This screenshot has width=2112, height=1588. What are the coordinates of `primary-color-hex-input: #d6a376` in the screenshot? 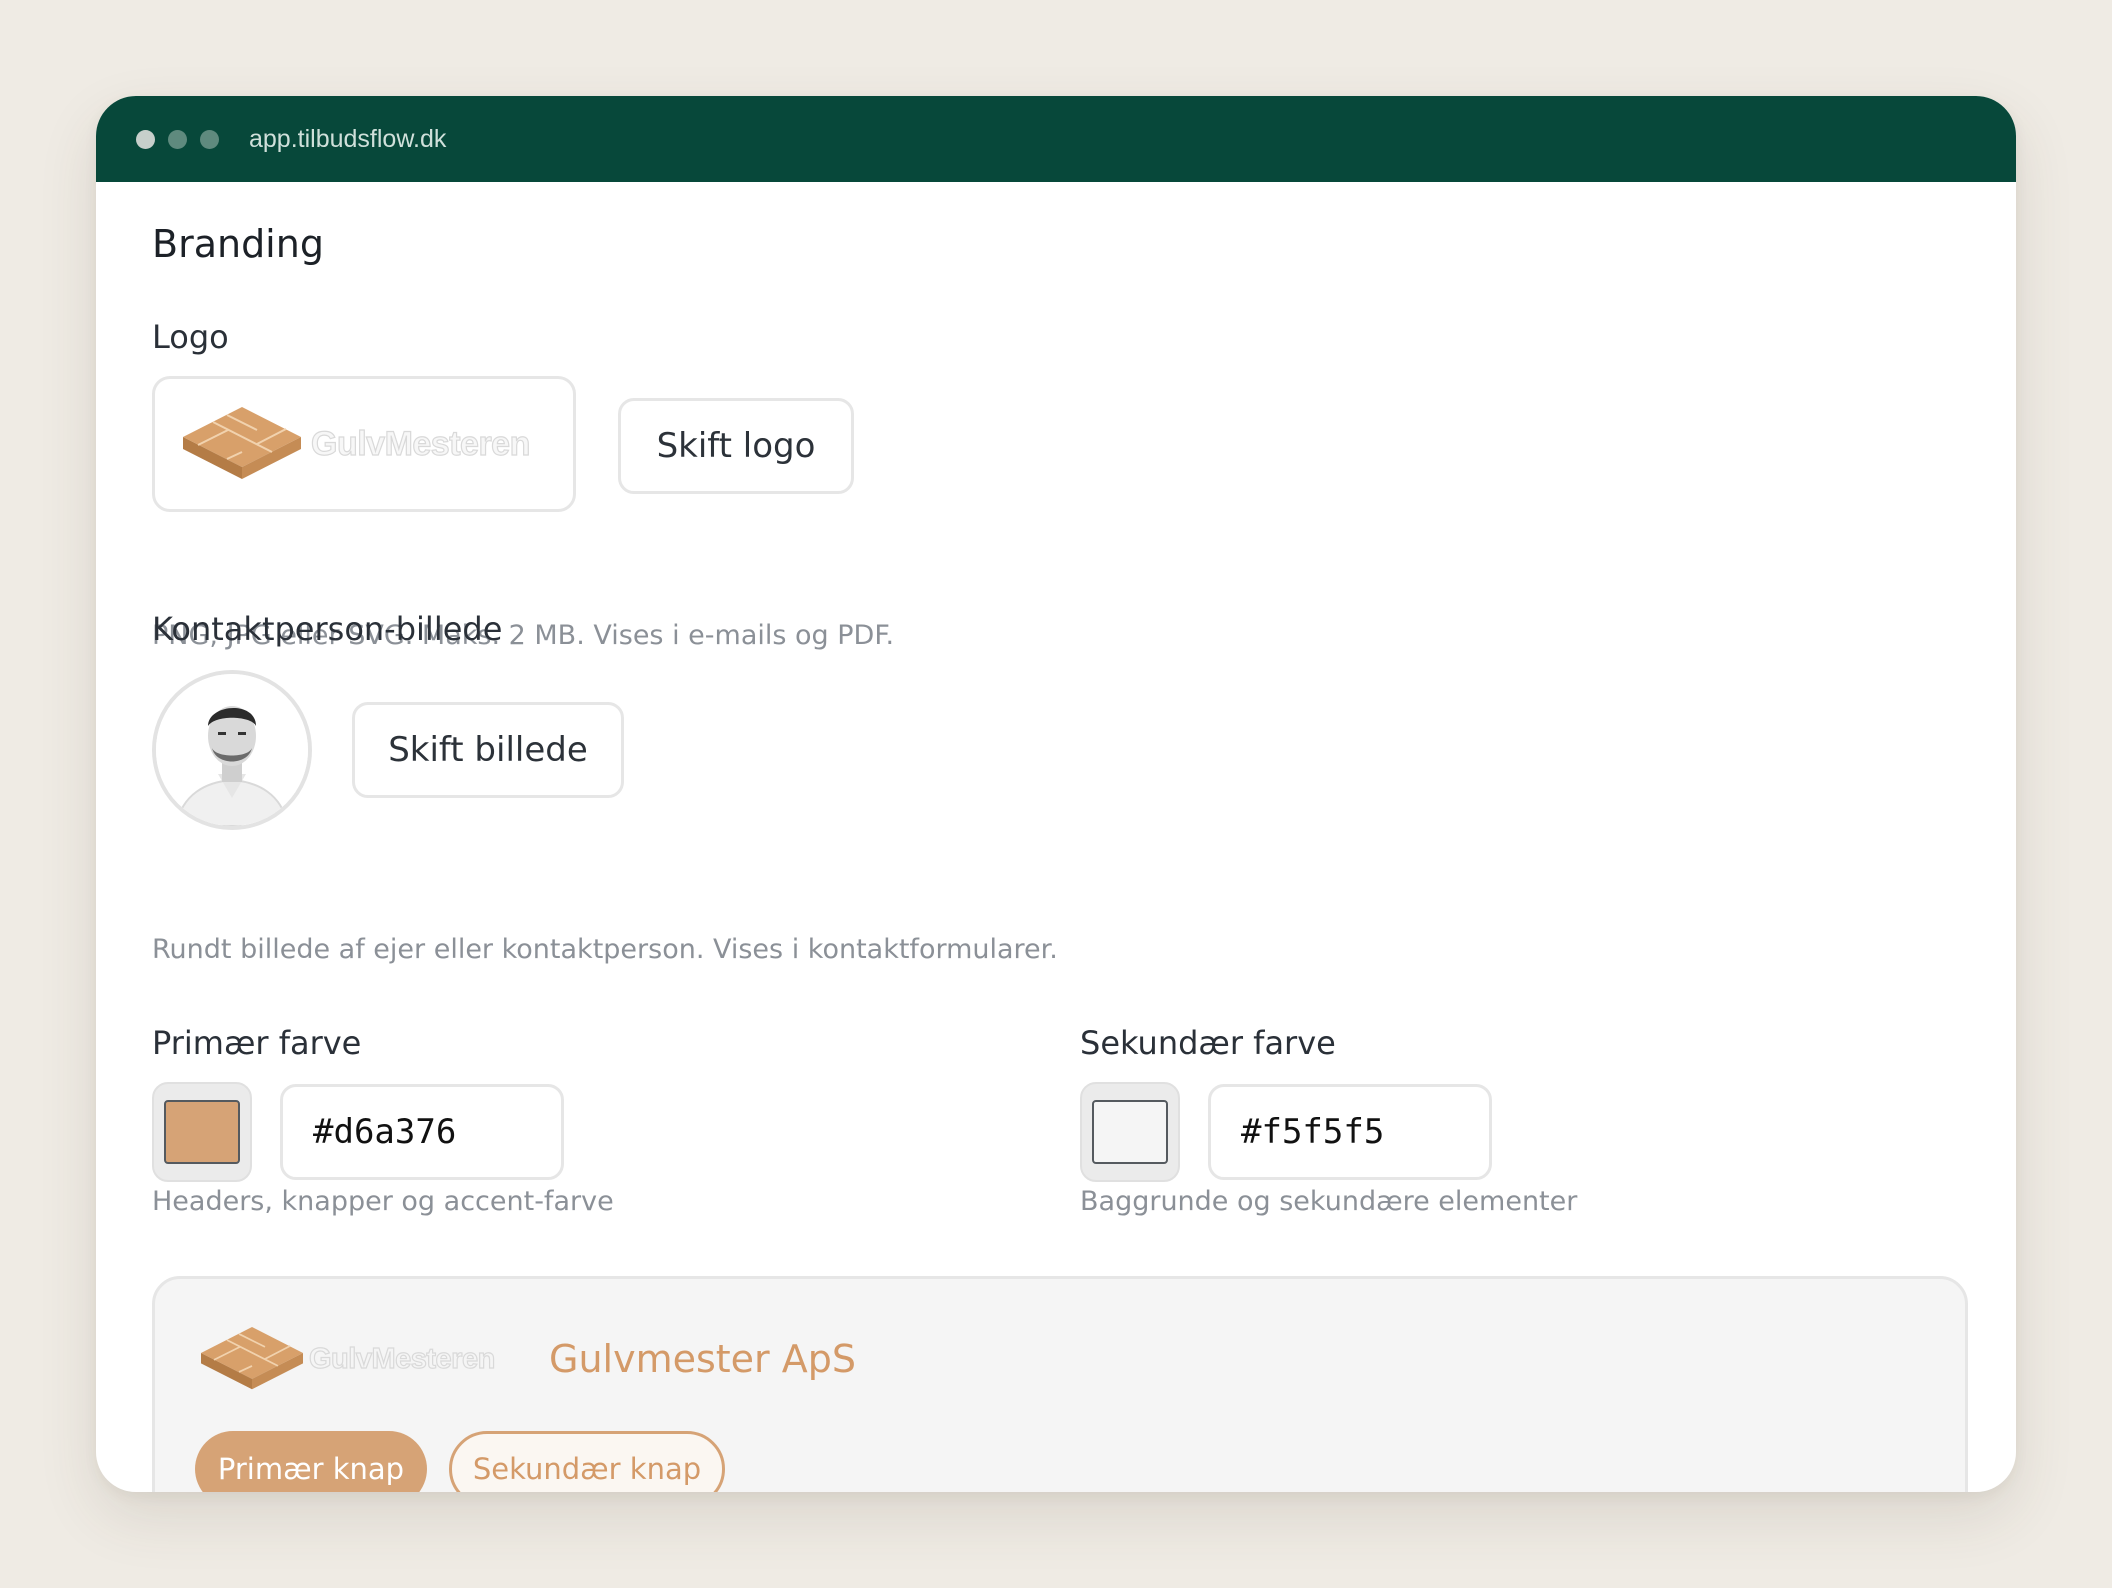 It's located at (422, 1132).